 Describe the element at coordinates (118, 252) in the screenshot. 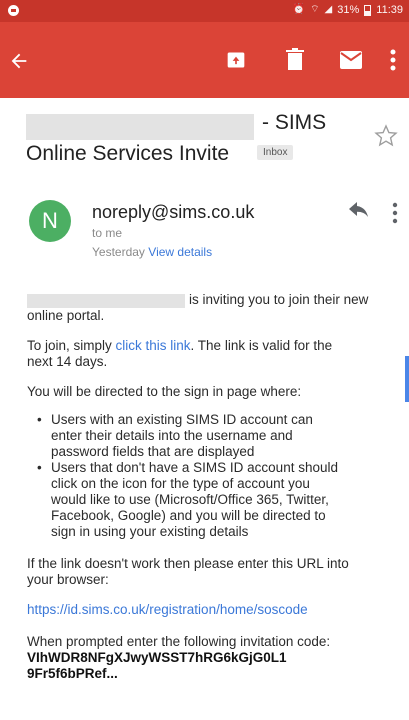

I see `email-date: Yesterday` at that location.